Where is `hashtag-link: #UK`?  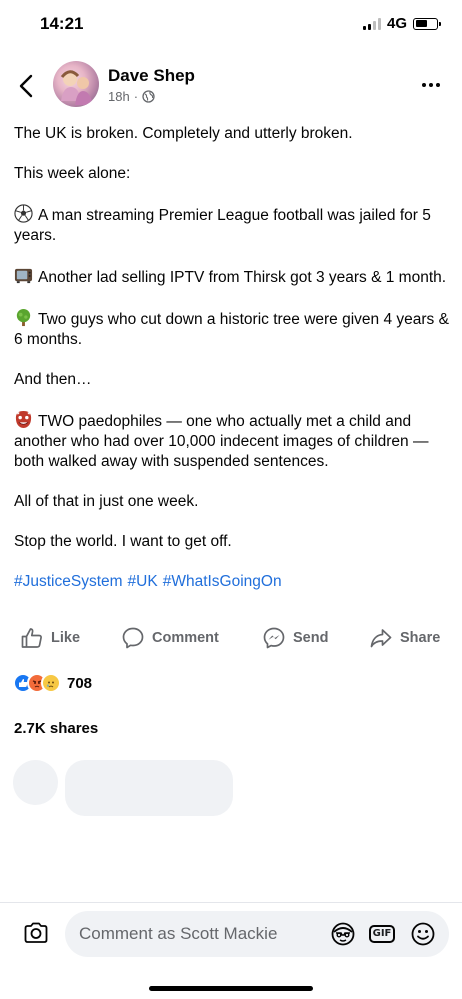
hashtag-link: #UK is located at coordinates (143, 581).